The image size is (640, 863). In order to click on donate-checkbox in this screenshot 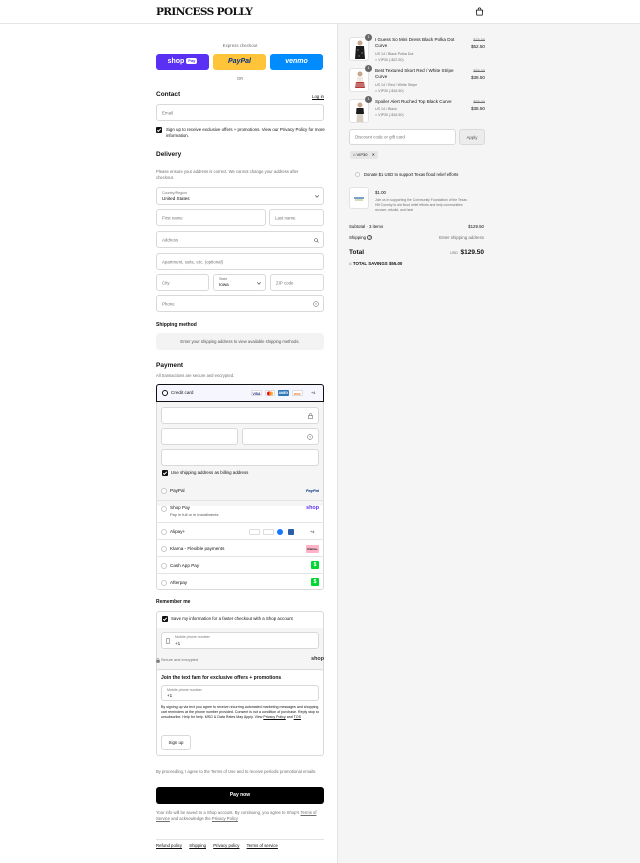, I will do `click(357, 174)`.